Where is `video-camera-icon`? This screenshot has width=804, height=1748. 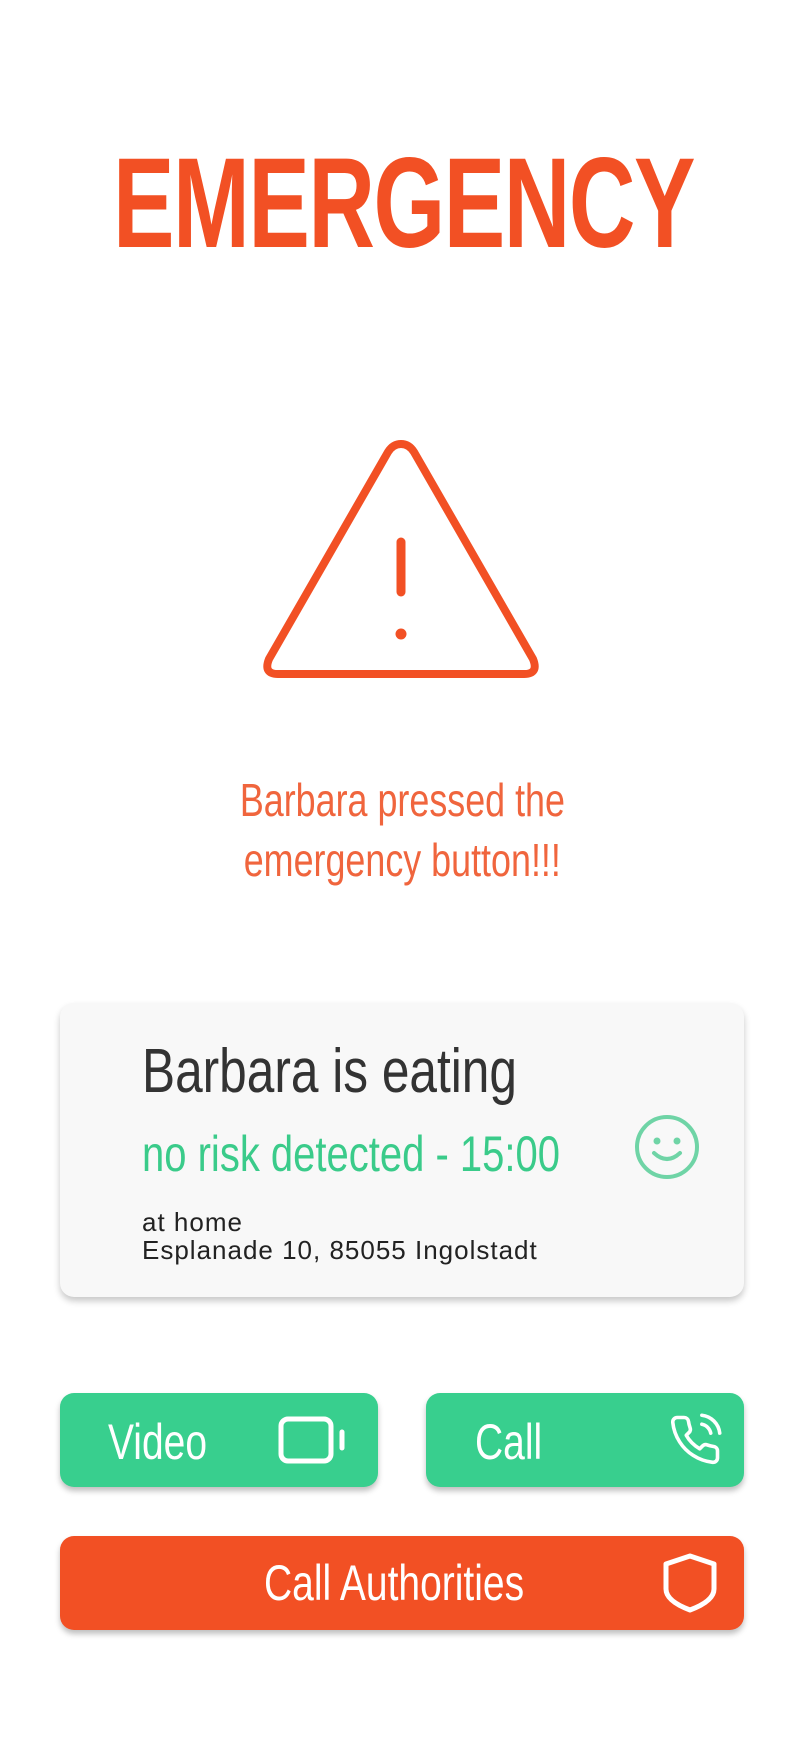 video-camera-icon is located at coordinates (311, 1440).